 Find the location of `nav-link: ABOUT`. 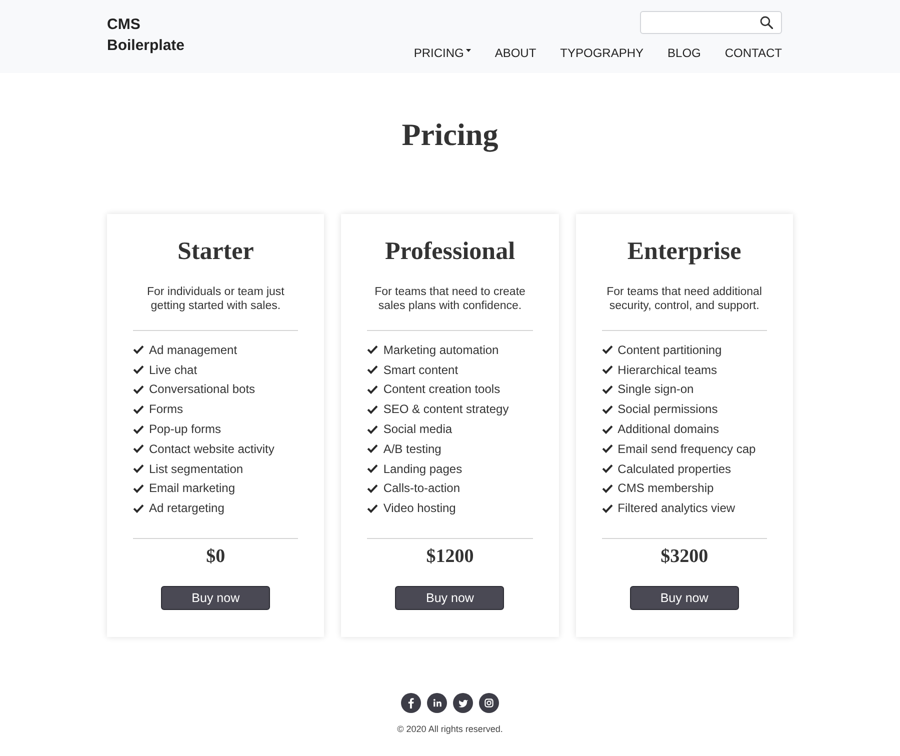

nav-link: ABOUT is located at coordinates (515, 53).